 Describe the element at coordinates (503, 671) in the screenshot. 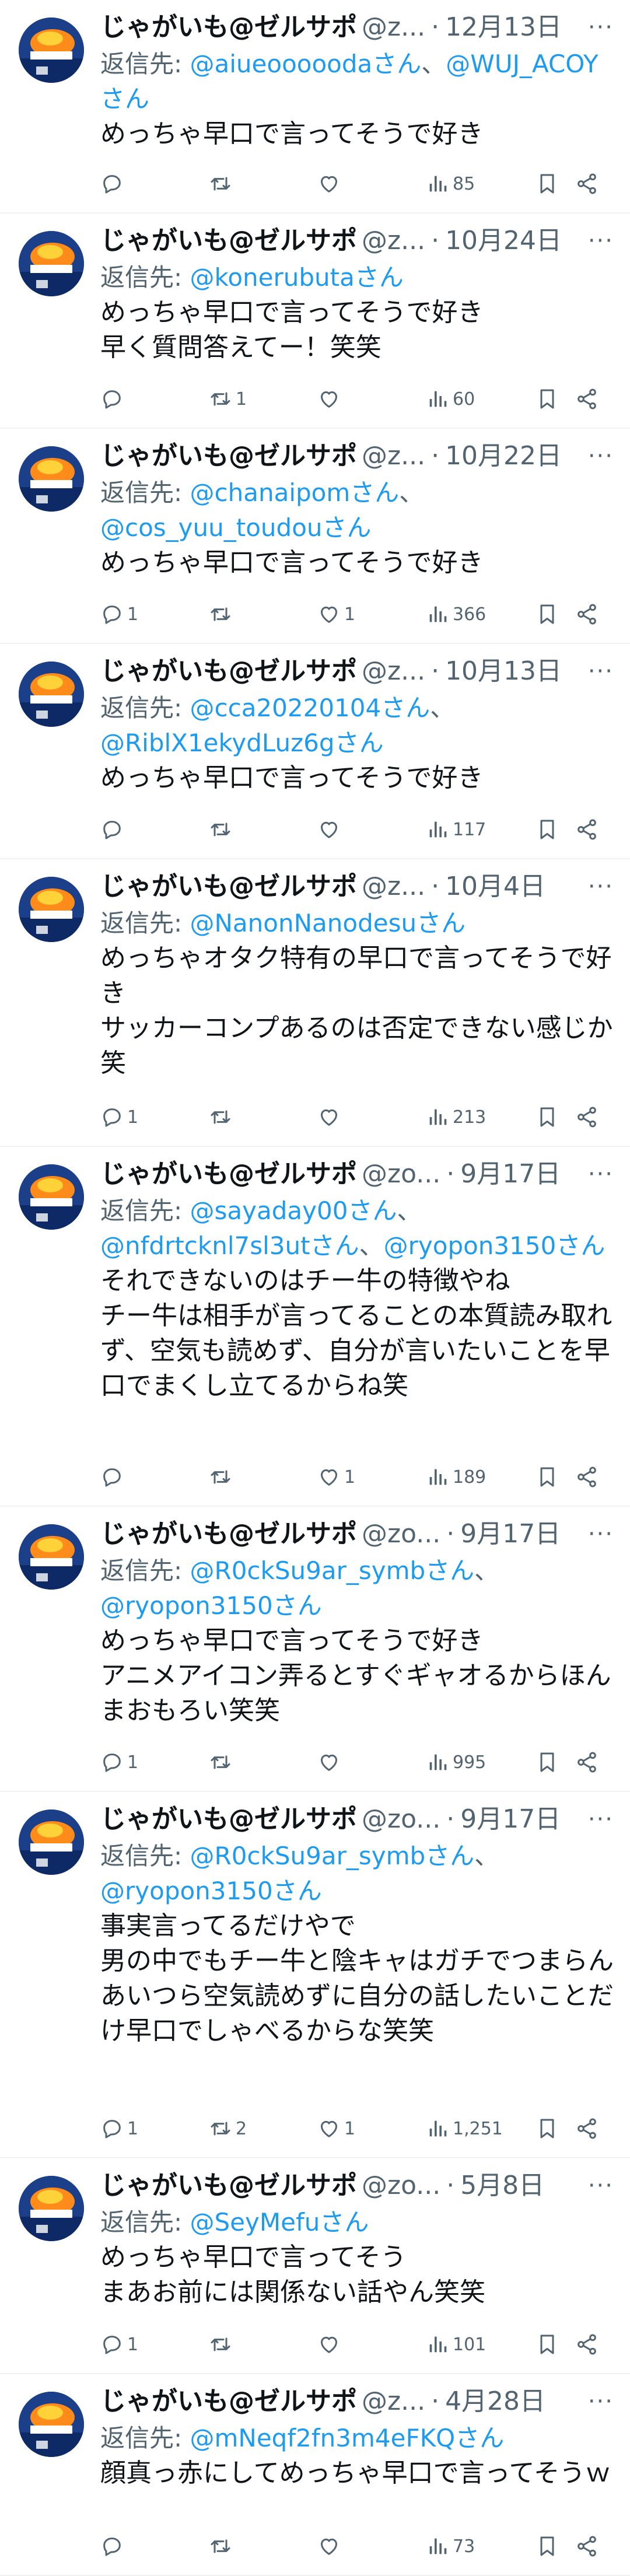

I see `tweet-date: 10月13日` at that location.